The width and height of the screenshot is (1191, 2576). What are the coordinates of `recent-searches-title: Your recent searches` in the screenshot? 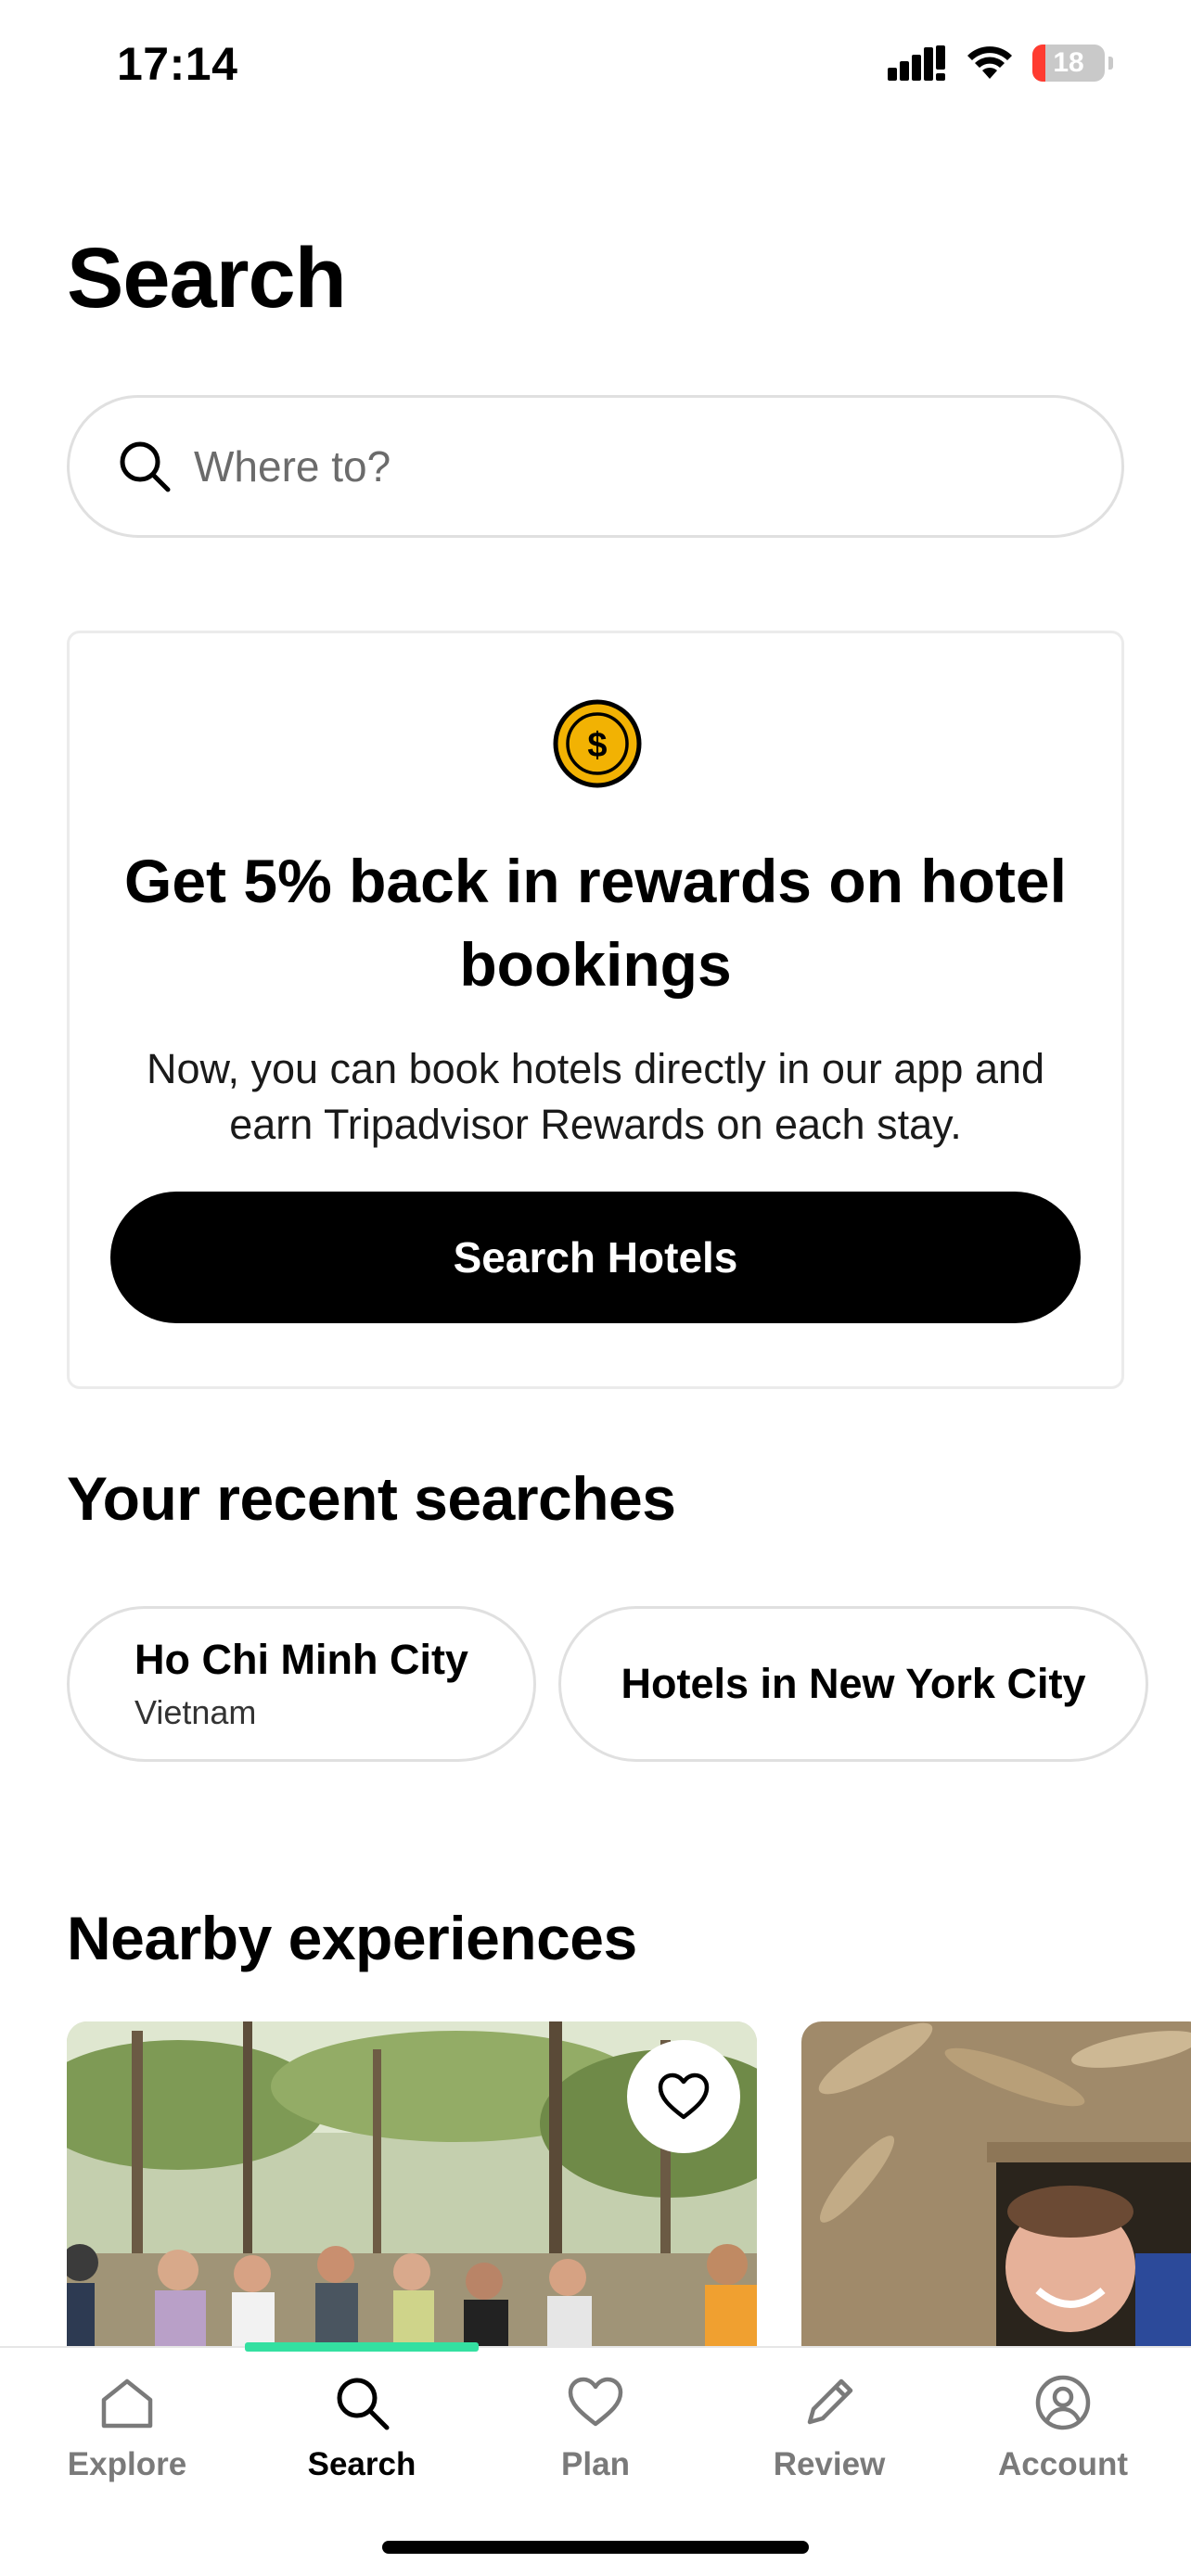 It's located at (372, 1498).